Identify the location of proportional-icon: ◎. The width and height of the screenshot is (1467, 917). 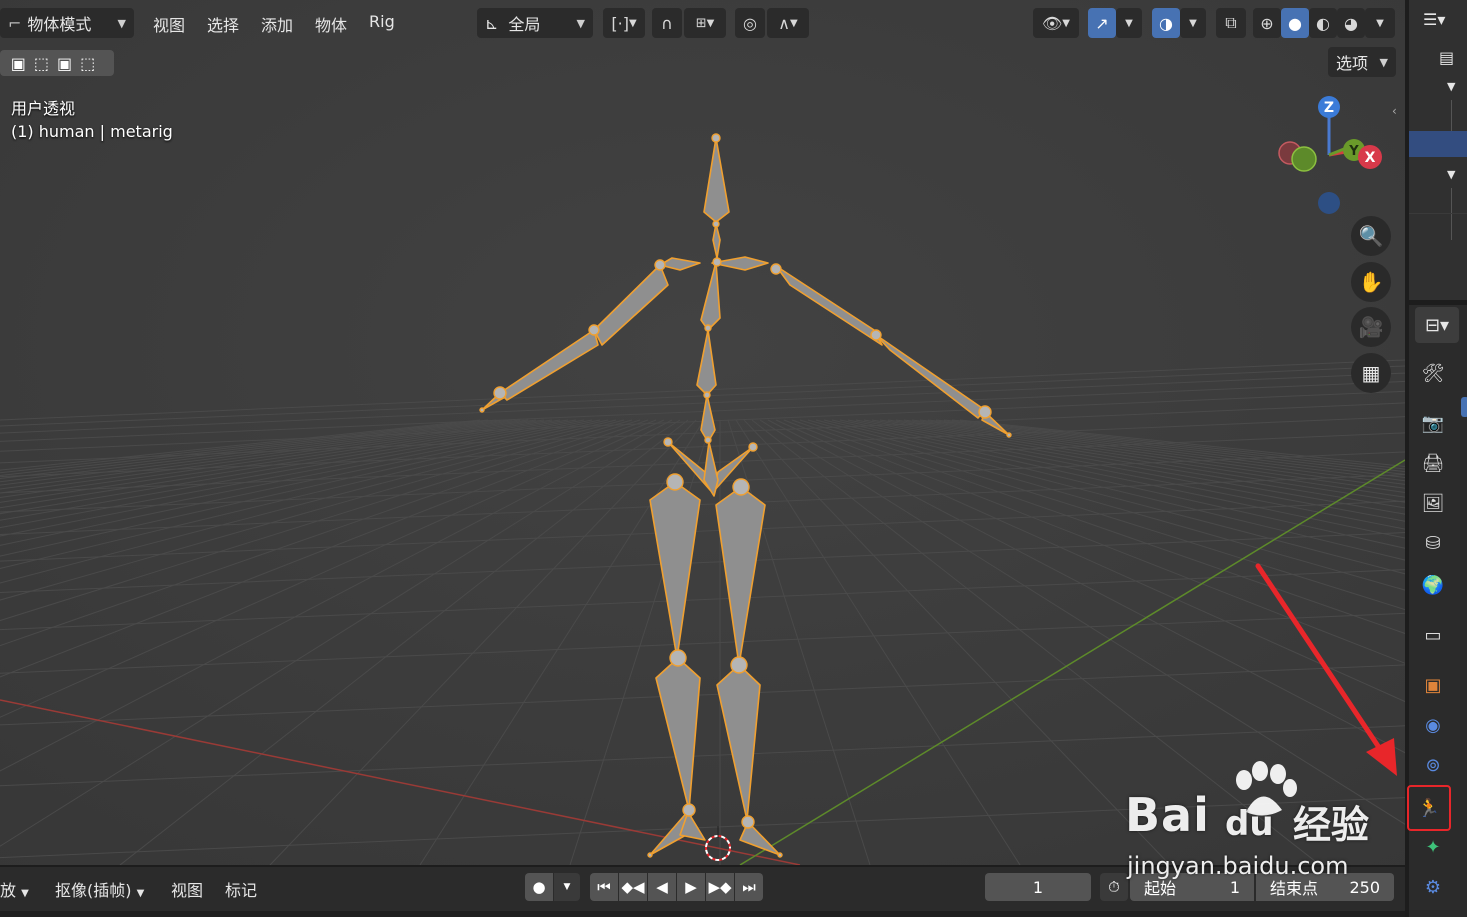
(750, 23).